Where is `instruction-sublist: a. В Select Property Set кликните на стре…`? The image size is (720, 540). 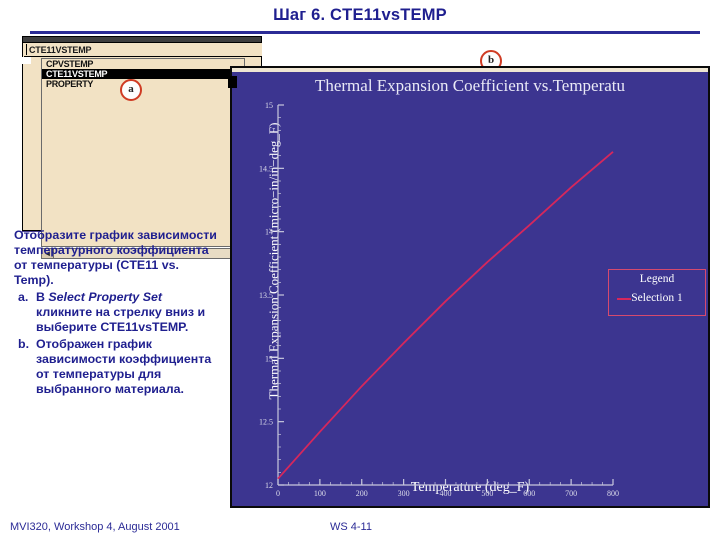
instruction-sublist: a. В Select Property Set кликните на стре… is located at coordinates (116, 343).